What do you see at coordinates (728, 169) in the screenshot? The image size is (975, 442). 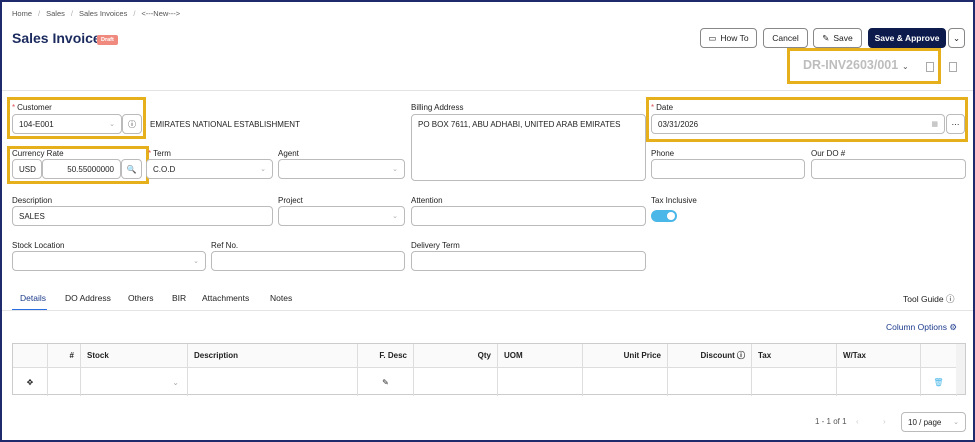 I see `phone-input` at bounding box center [728, 169].